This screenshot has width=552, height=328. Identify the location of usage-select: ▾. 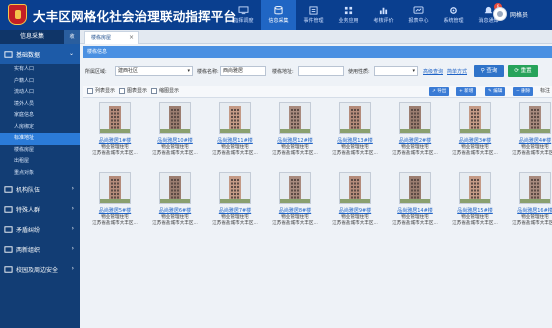
(396, 71).